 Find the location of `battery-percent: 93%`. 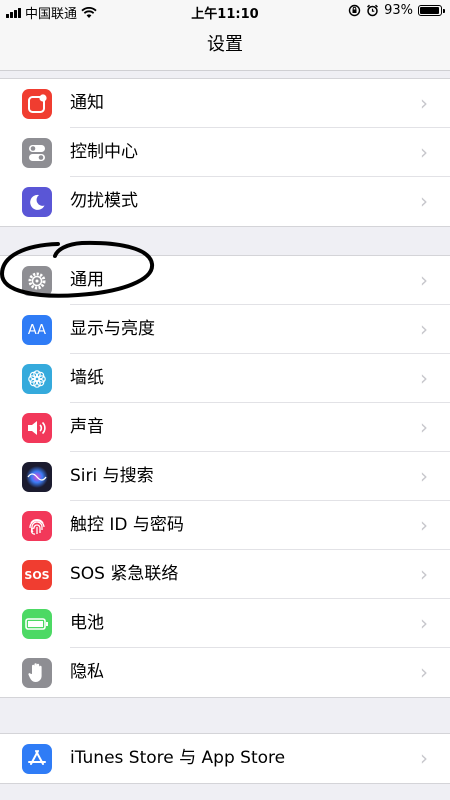

battery-percent: 93% is located at coordinates (398, 10).